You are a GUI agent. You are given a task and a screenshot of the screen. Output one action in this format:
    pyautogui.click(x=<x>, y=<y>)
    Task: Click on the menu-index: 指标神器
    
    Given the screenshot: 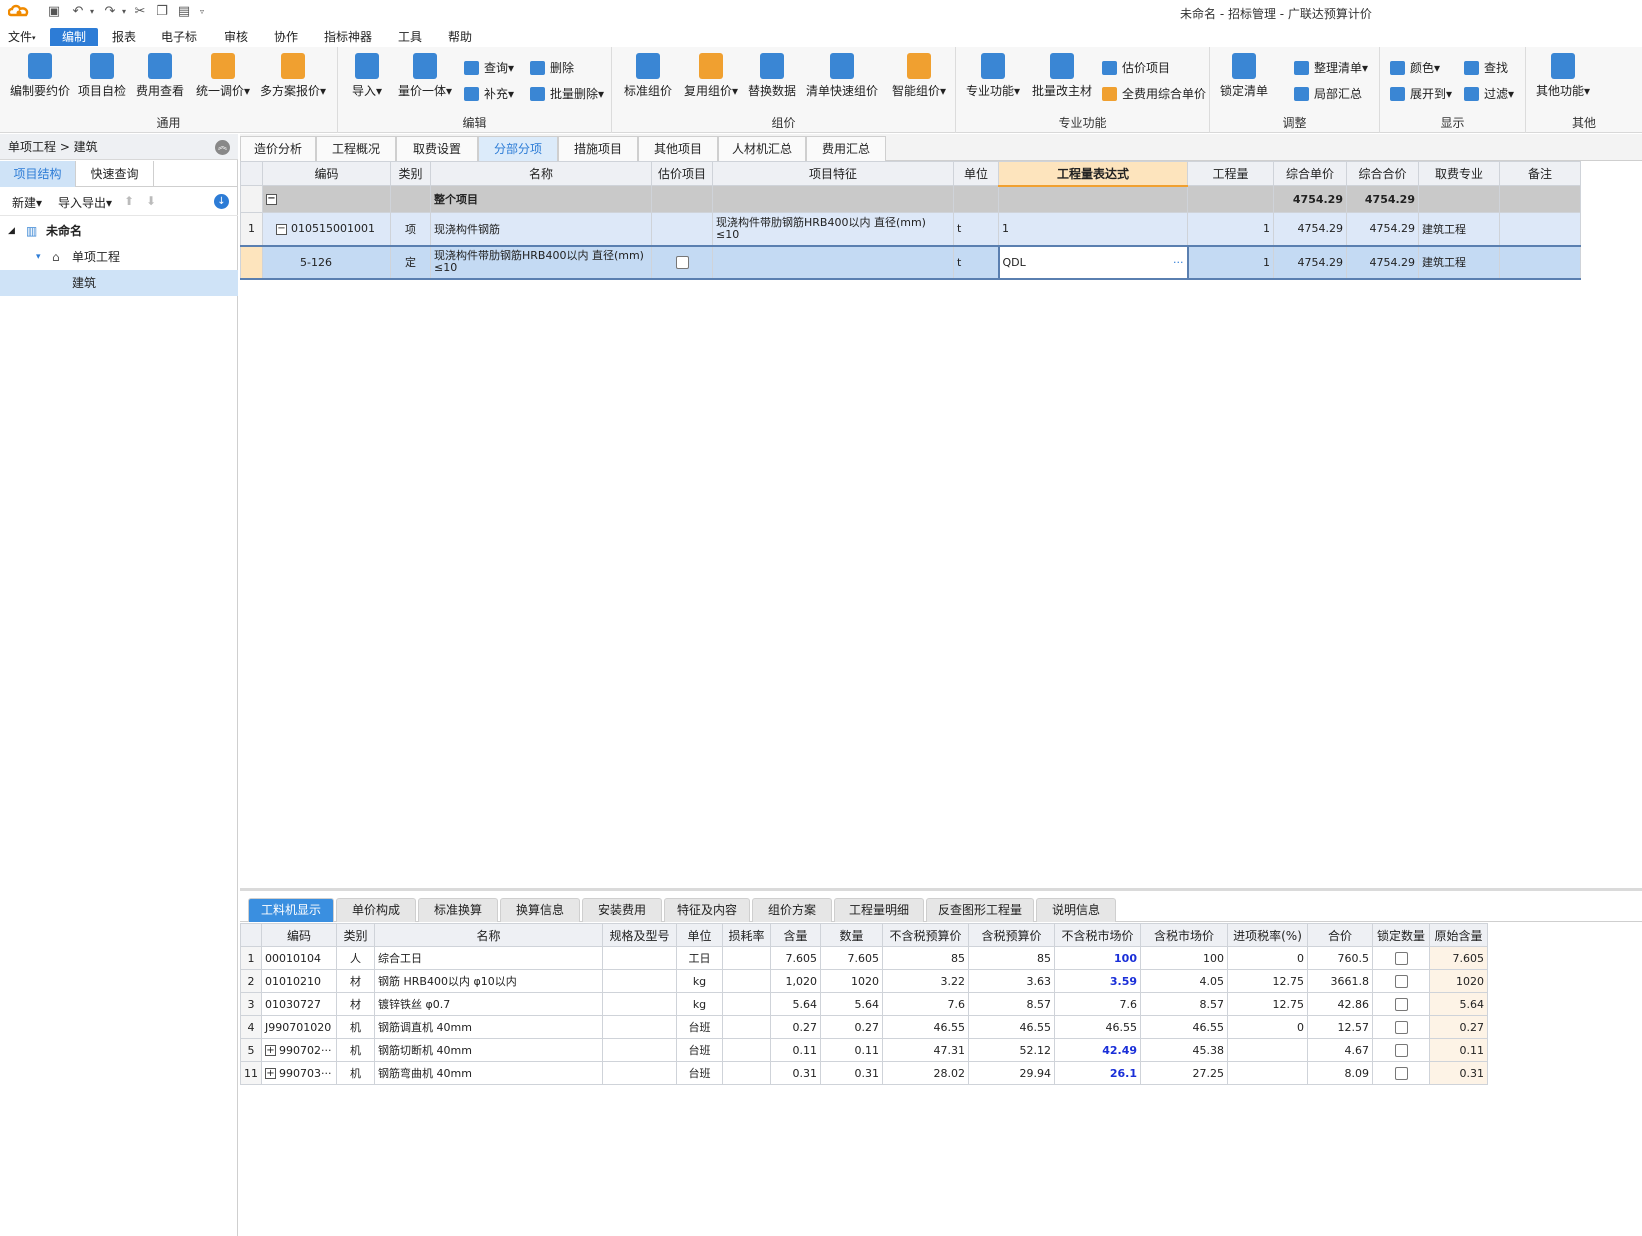 What is the action you would take?
    pyautogui.click(x=348, y=37)
    